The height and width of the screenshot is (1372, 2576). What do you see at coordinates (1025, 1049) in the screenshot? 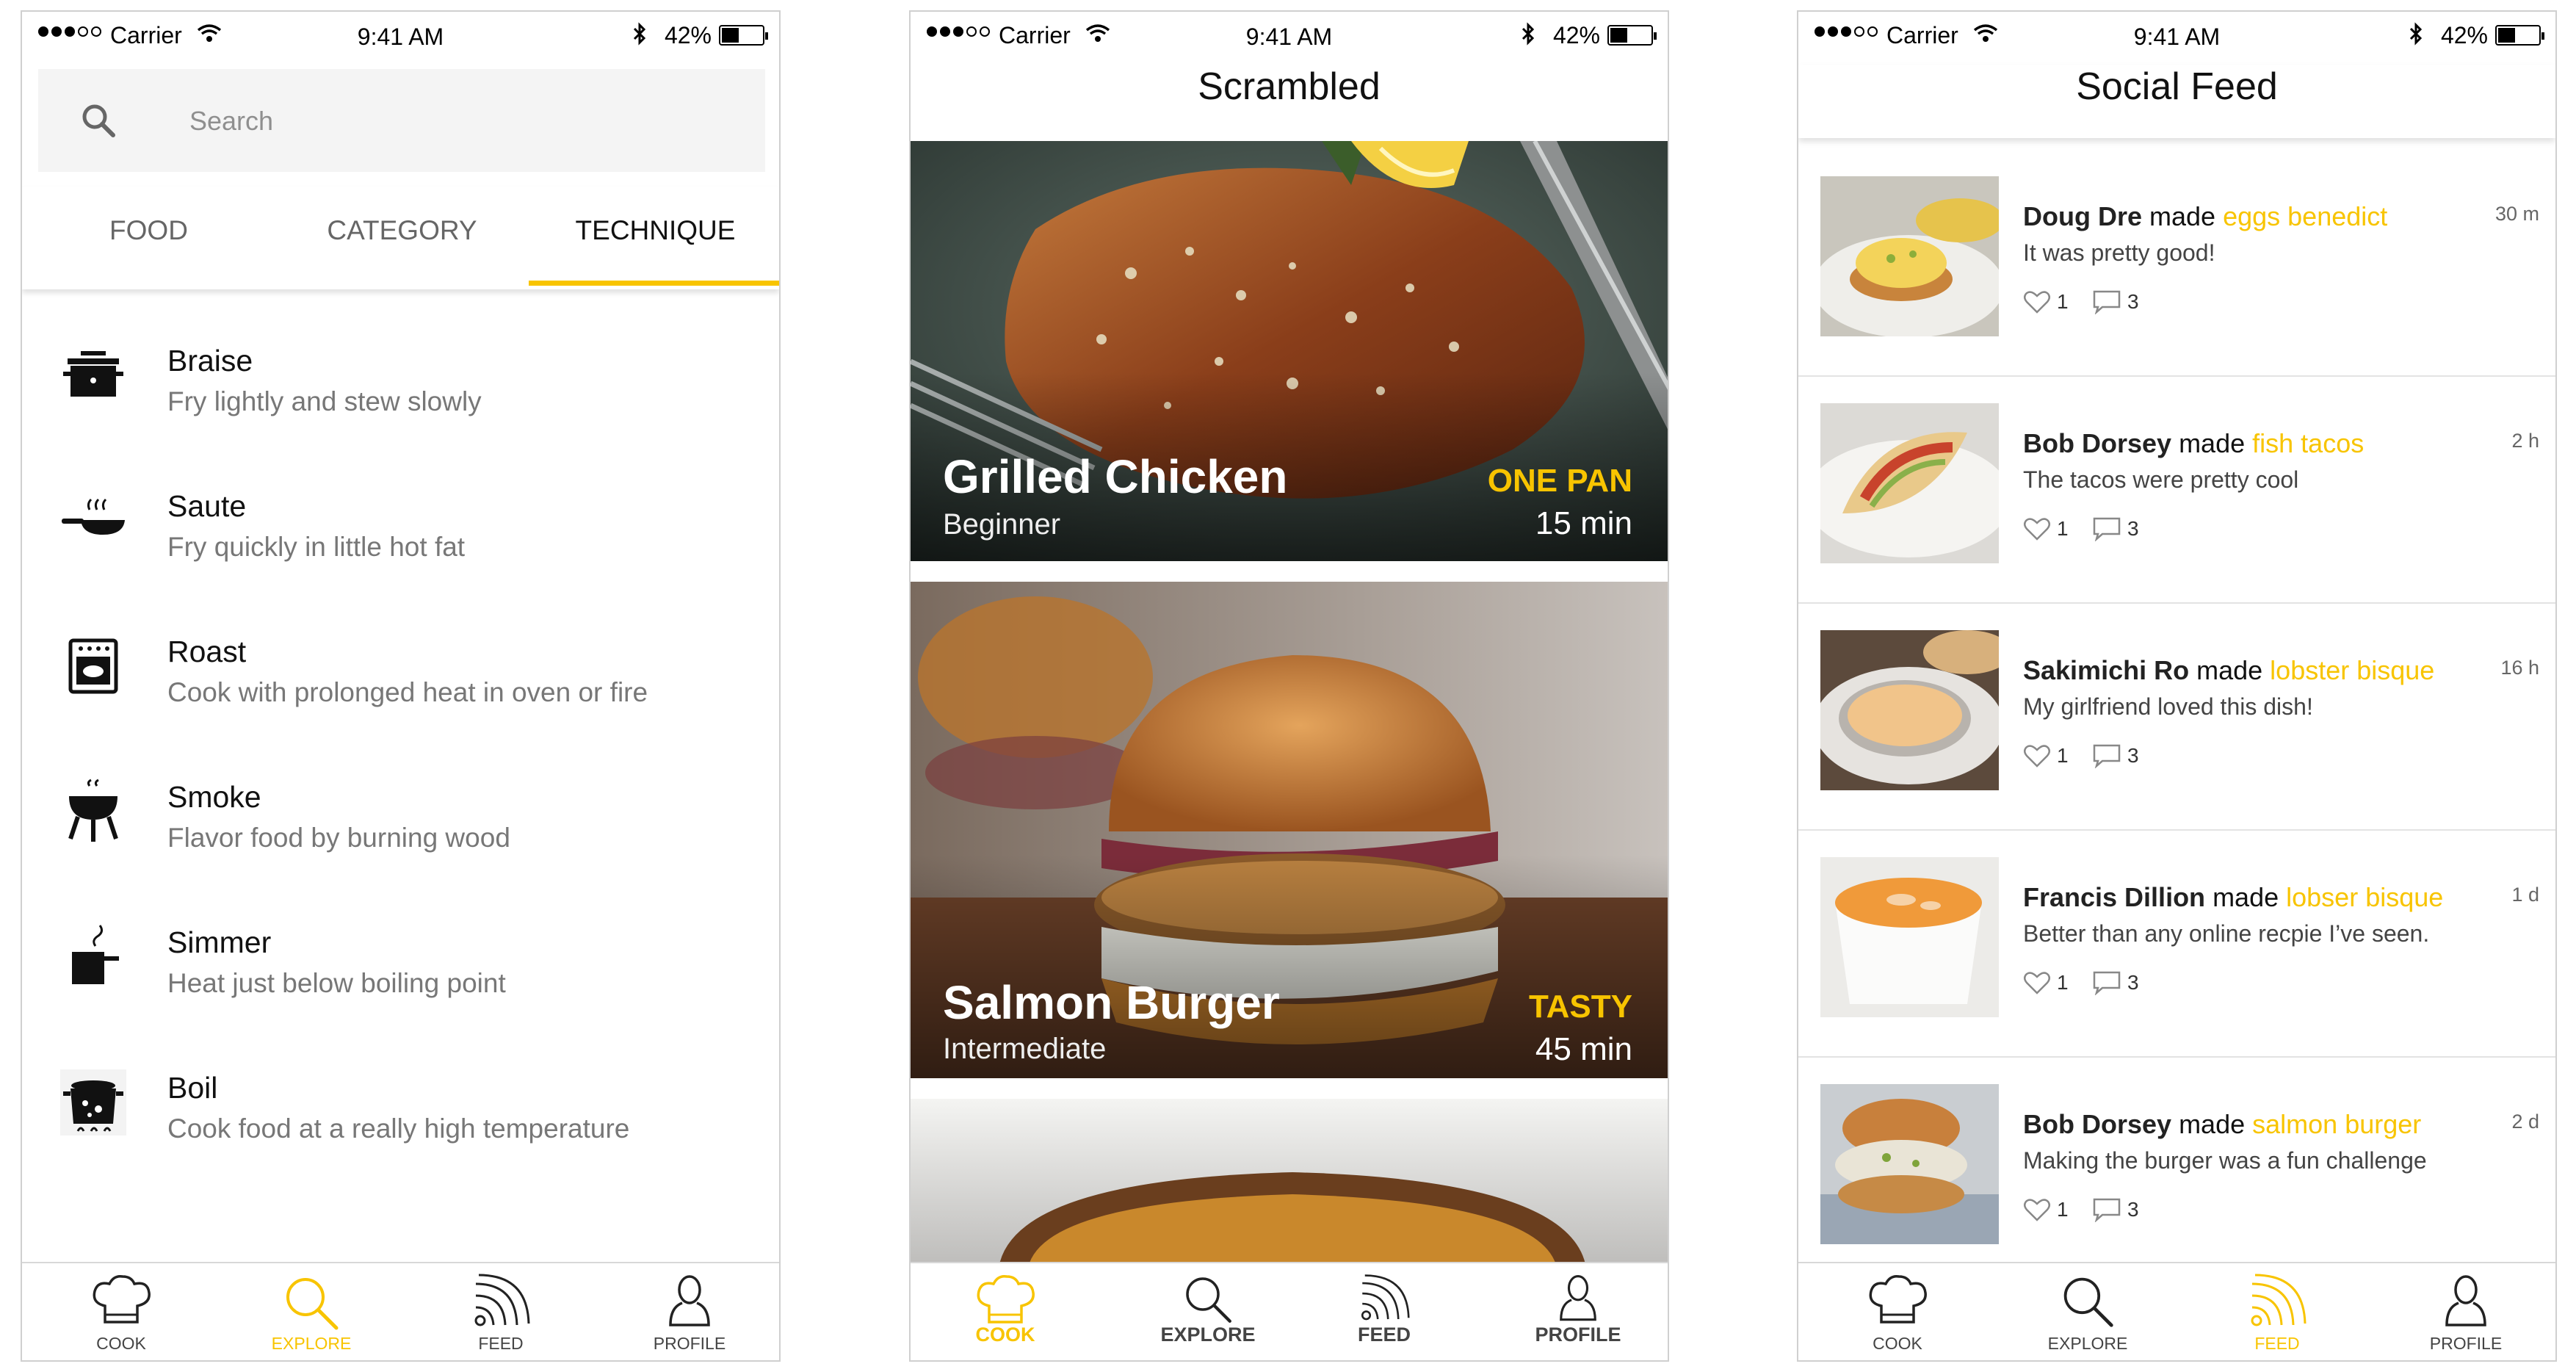
I see `recipe-level: Intermediate` at bounding box center [1025, 1049].